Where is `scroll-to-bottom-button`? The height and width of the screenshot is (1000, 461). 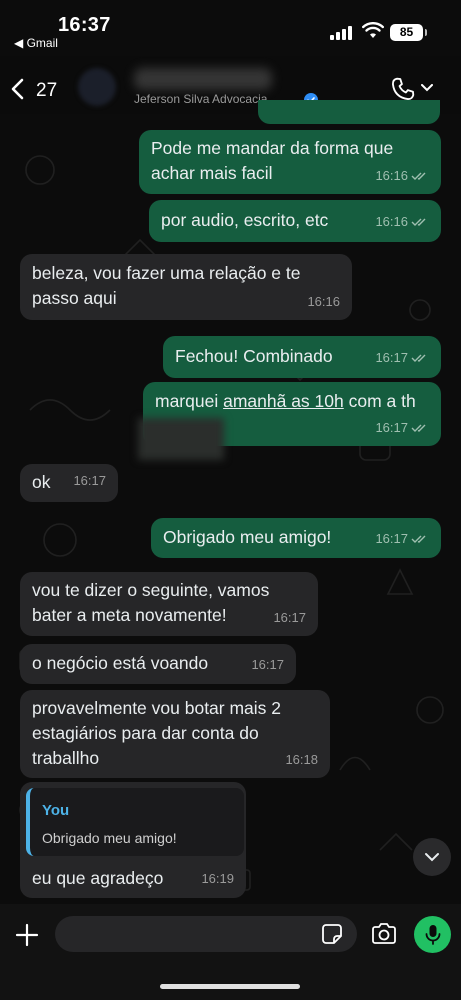
scroll-to-bottom-button is located at coordinates (432, 857).